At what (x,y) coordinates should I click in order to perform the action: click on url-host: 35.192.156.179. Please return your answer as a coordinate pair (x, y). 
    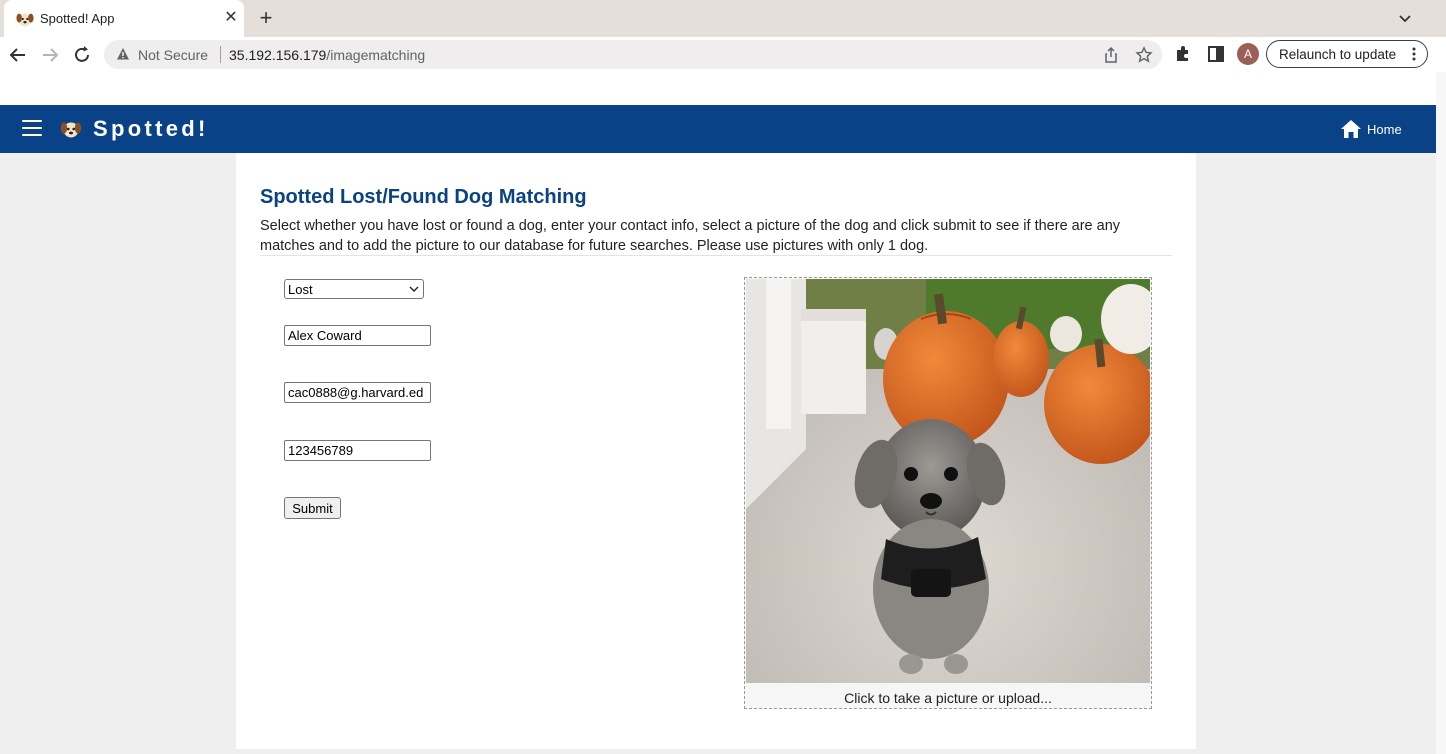
    Looking at the image, I should click on (278, 55).